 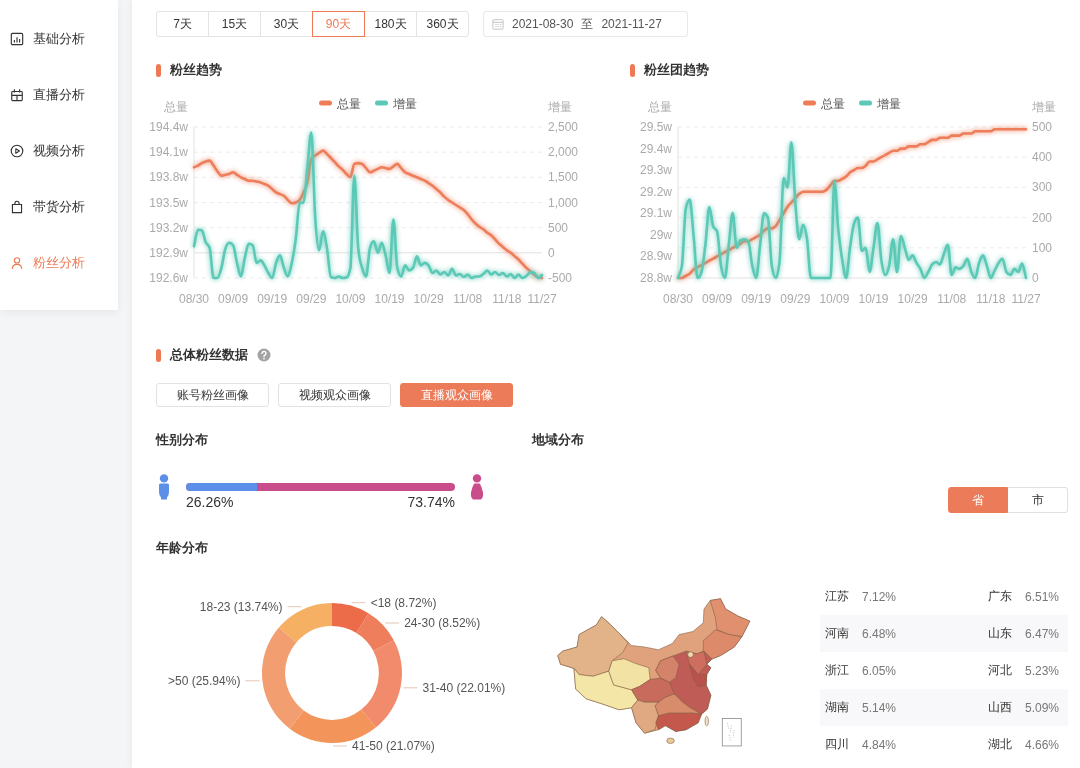 I want to click on sidebar-item: 带货分析, so click(x=59, y=207).